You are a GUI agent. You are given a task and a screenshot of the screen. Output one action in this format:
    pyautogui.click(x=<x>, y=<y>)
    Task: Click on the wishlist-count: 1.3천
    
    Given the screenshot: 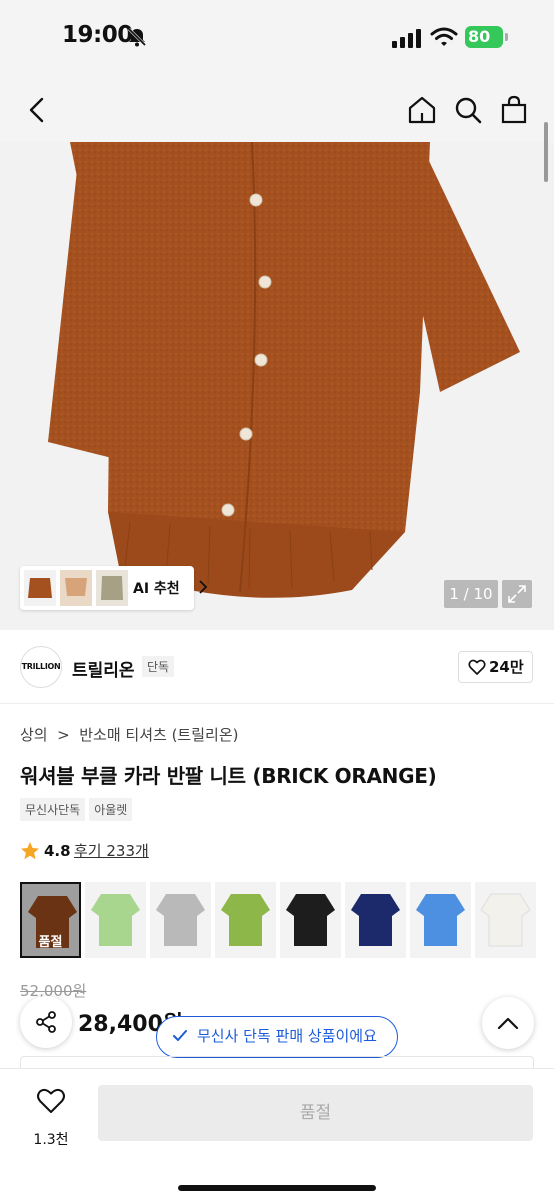 What is the action you would take?
    pyautogui.click(x=51, y=1140)
    